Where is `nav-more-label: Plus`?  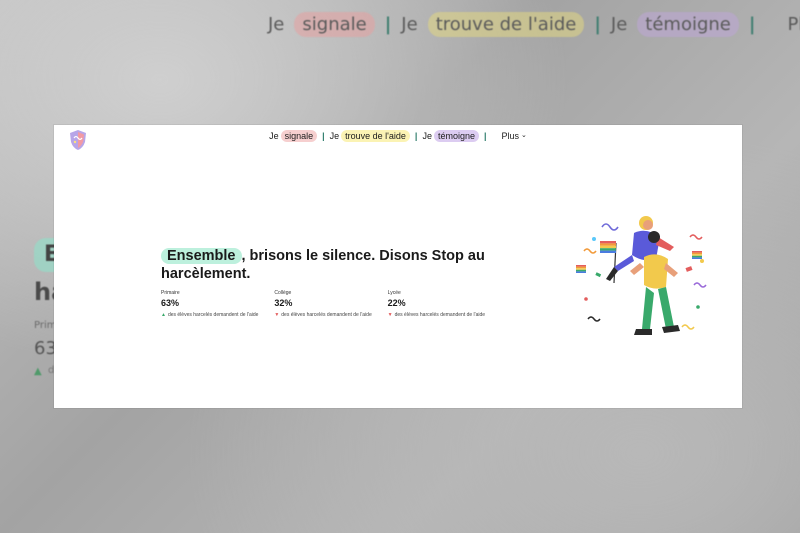 nav-more-label: Plus is located at coordinates (510, 136).